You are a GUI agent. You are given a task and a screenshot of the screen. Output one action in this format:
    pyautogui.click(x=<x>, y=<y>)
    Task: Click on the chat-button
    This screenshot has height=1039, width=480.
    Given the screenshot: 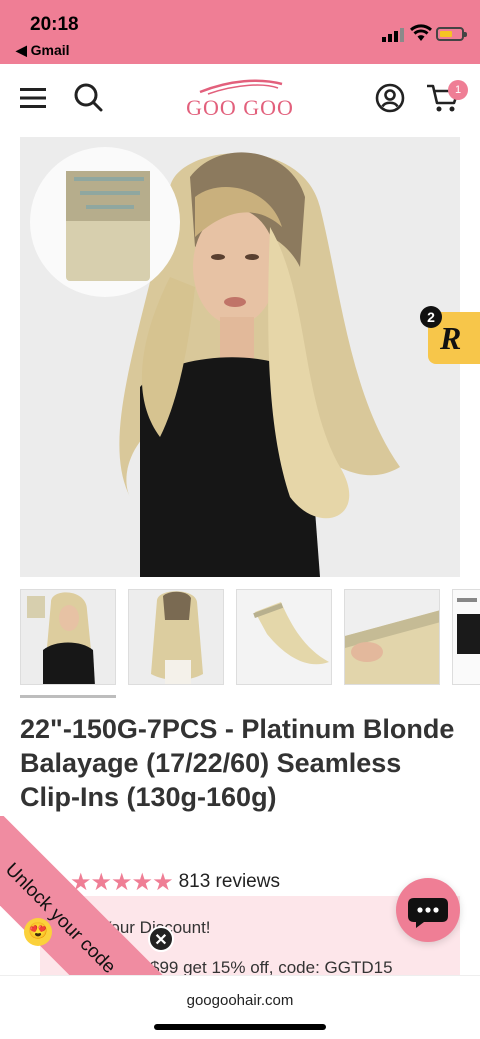 What is the action you would take?
    pyautogui.click(x=428, y=910)
    